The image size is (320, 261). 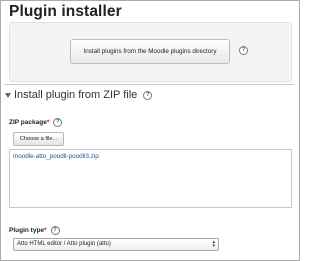 I want to click on zip-section-legend: Install plugin from ZIP file ?, so click(x=79, y=95).